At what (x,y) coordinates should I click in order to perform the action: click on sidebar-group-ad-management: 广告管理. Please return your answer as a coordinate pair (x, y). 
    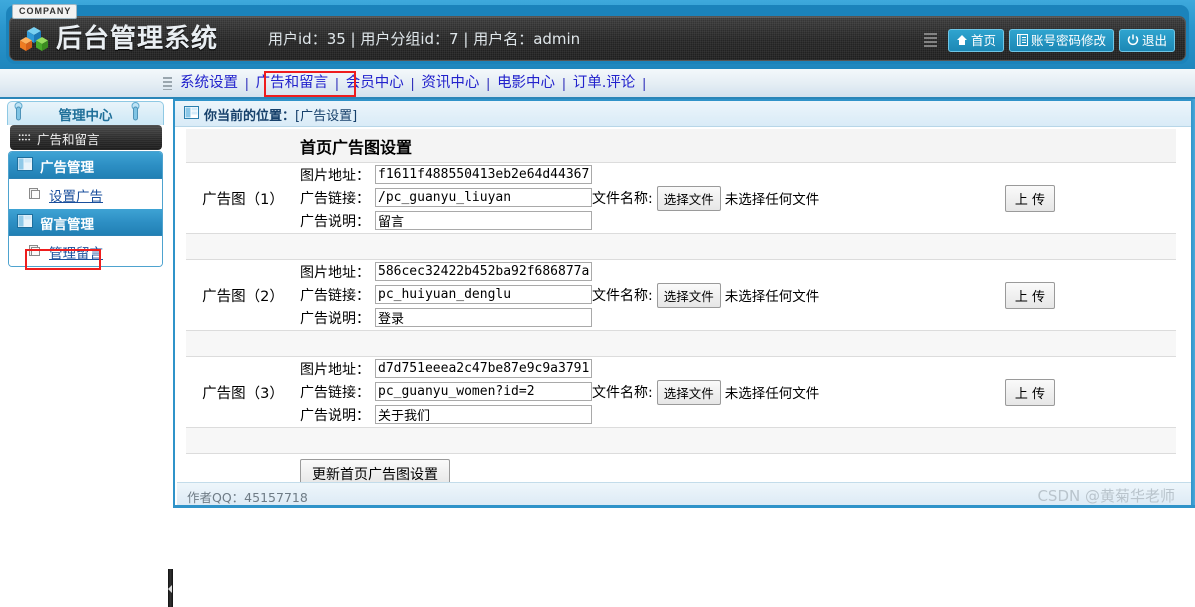
    Looking at the image, I should click on (85, 165).